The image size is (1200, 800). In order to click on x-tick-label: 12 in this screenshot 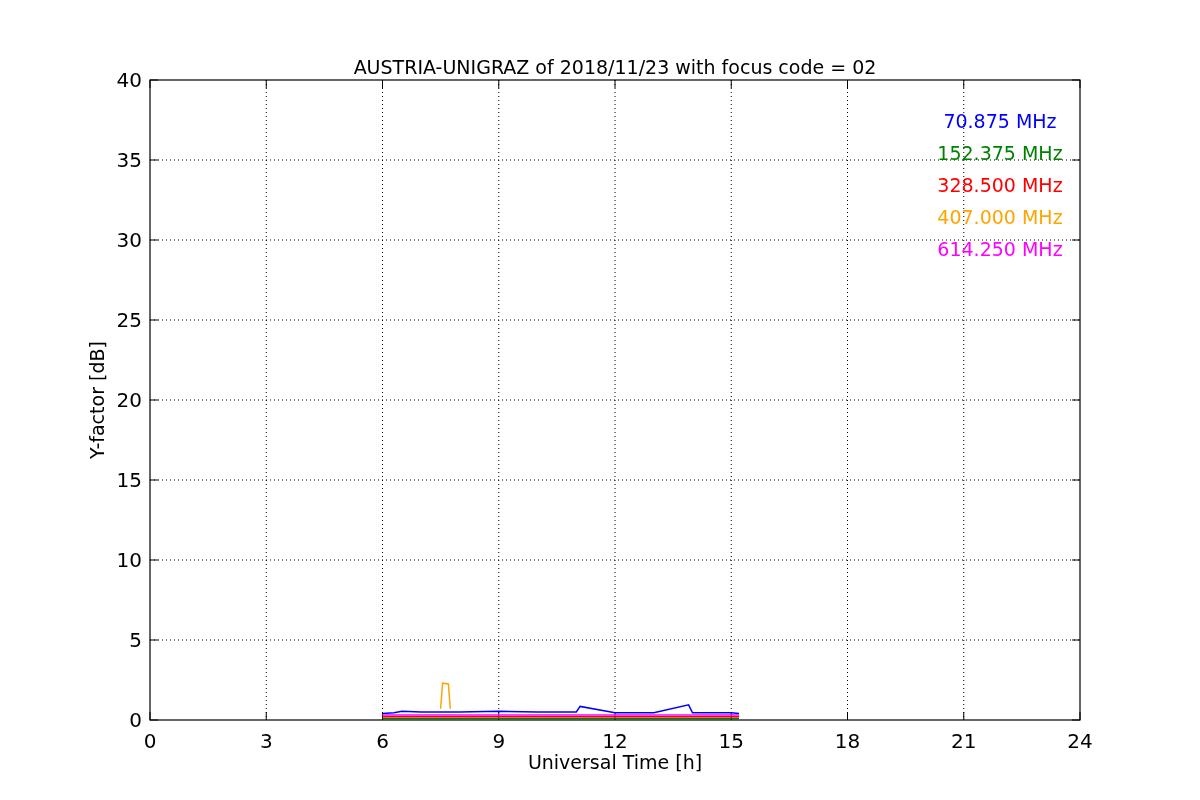, I will do `click(615, 741)`.